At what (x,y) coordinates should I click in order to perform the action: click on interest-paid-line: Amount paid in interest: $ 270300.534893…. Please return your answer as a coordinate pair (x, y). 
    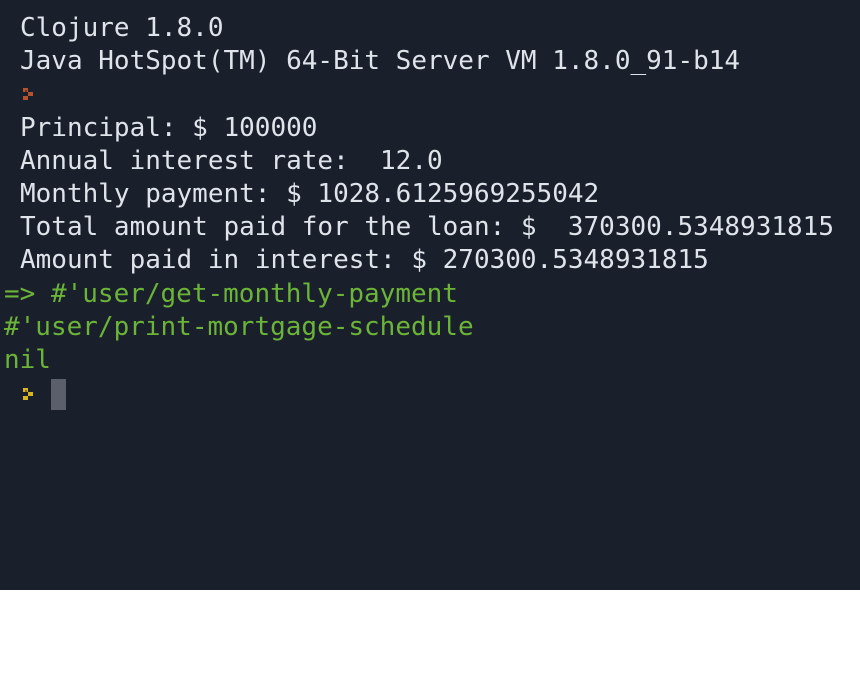
    Looking at the image, I should click on (364, 260).